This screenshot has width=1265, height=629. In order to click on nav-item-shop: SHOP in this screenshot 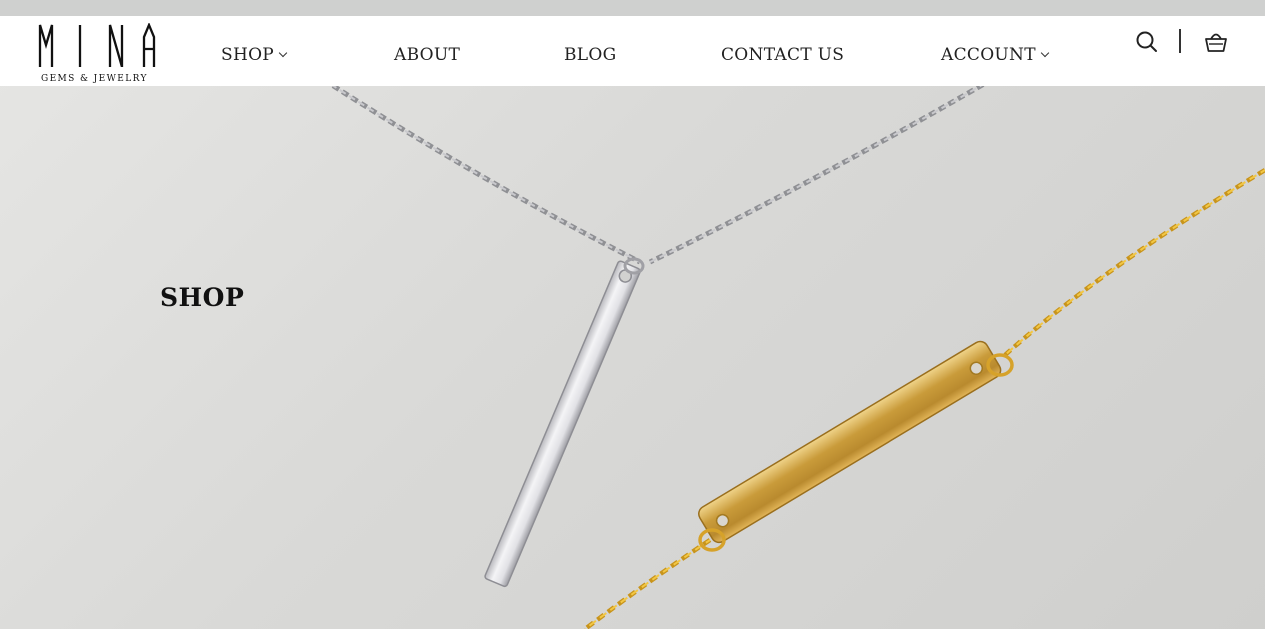, I will do `click(254, 55)`.